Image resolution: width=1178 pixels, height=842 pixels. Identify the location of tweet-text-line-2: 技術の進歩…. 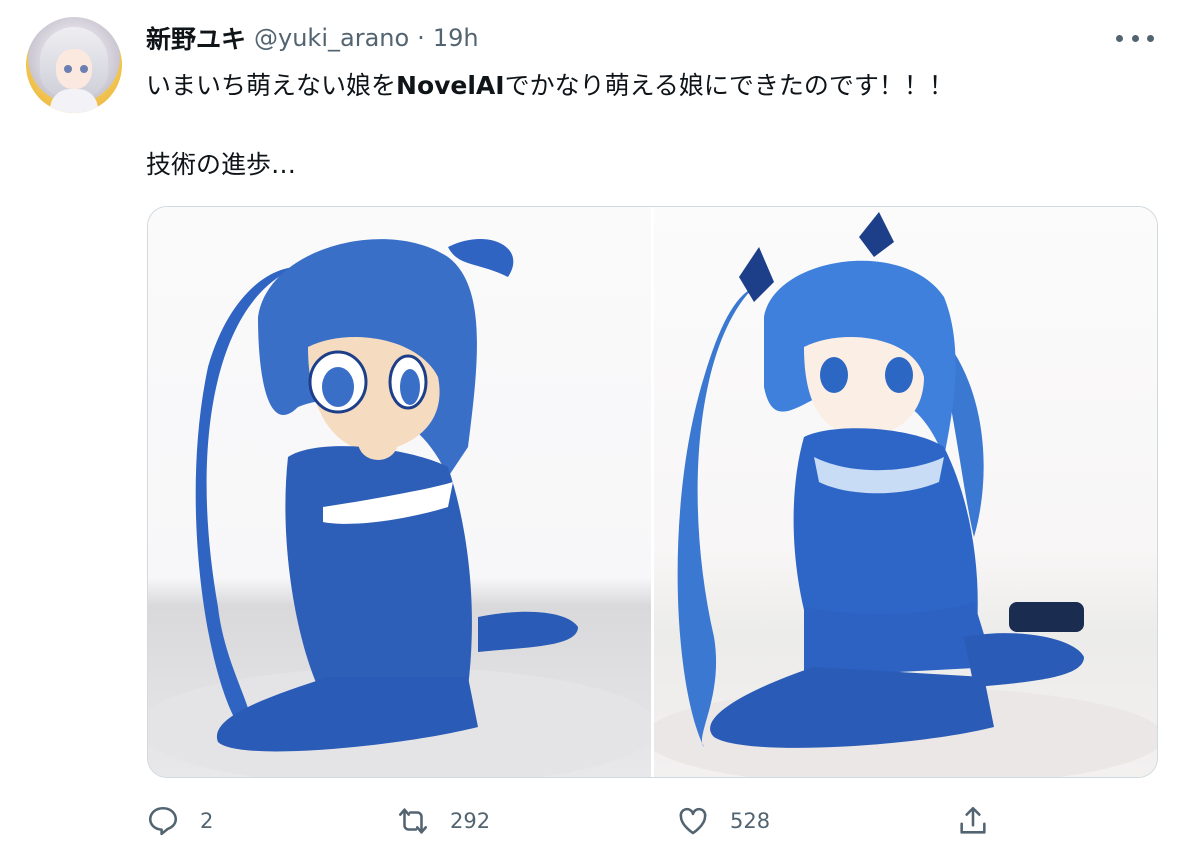
(221, 164).